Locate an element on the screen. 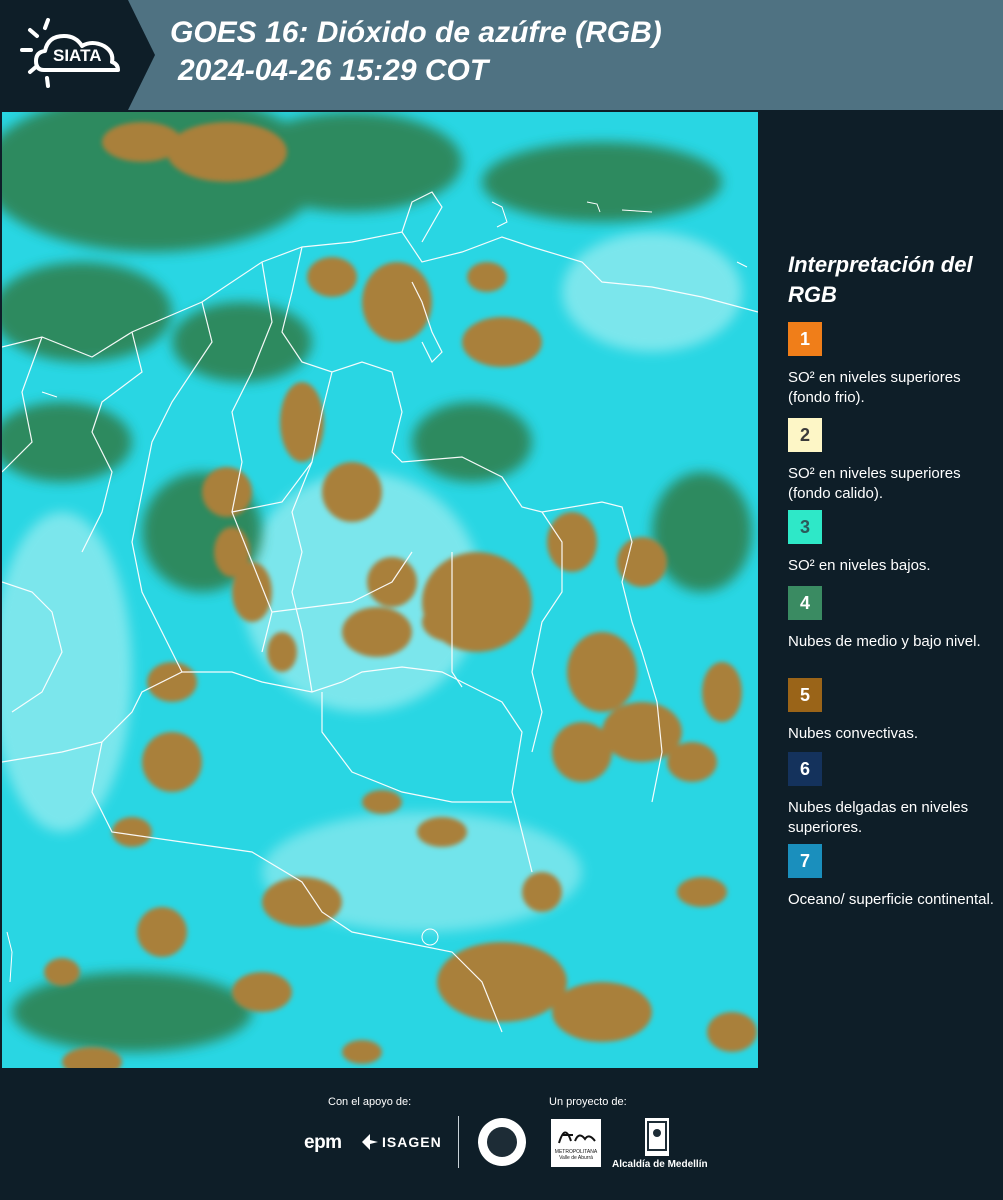 The image size is (1003, 1200). siata-logo: SIATA is located at coordinates (77, 55).